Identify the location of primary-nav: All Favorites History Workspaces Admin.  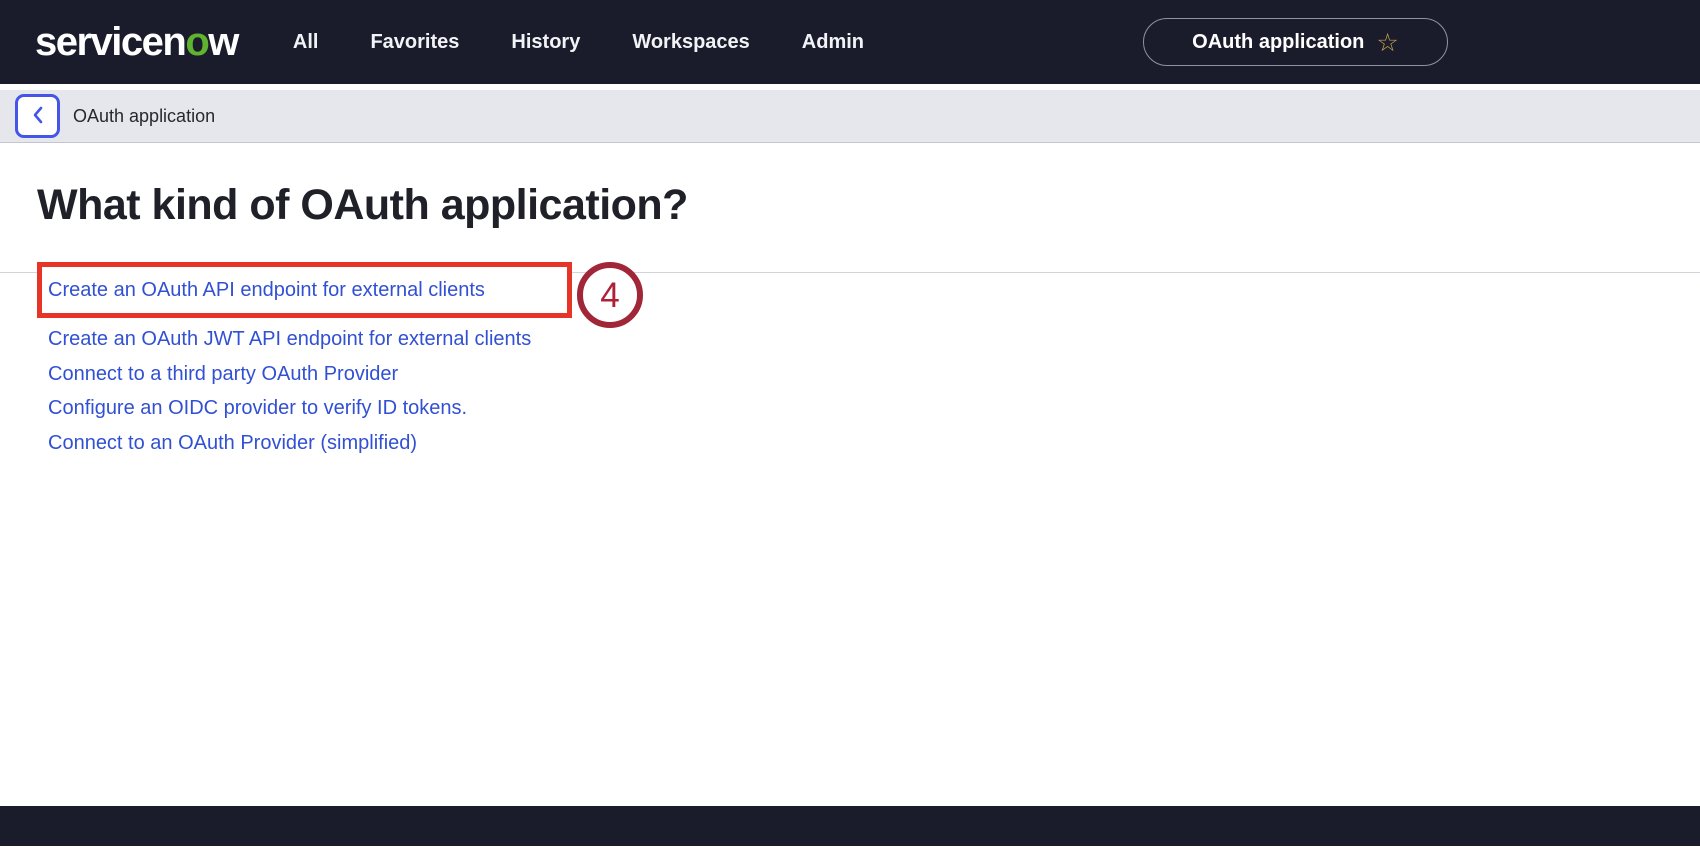
(578, 42).